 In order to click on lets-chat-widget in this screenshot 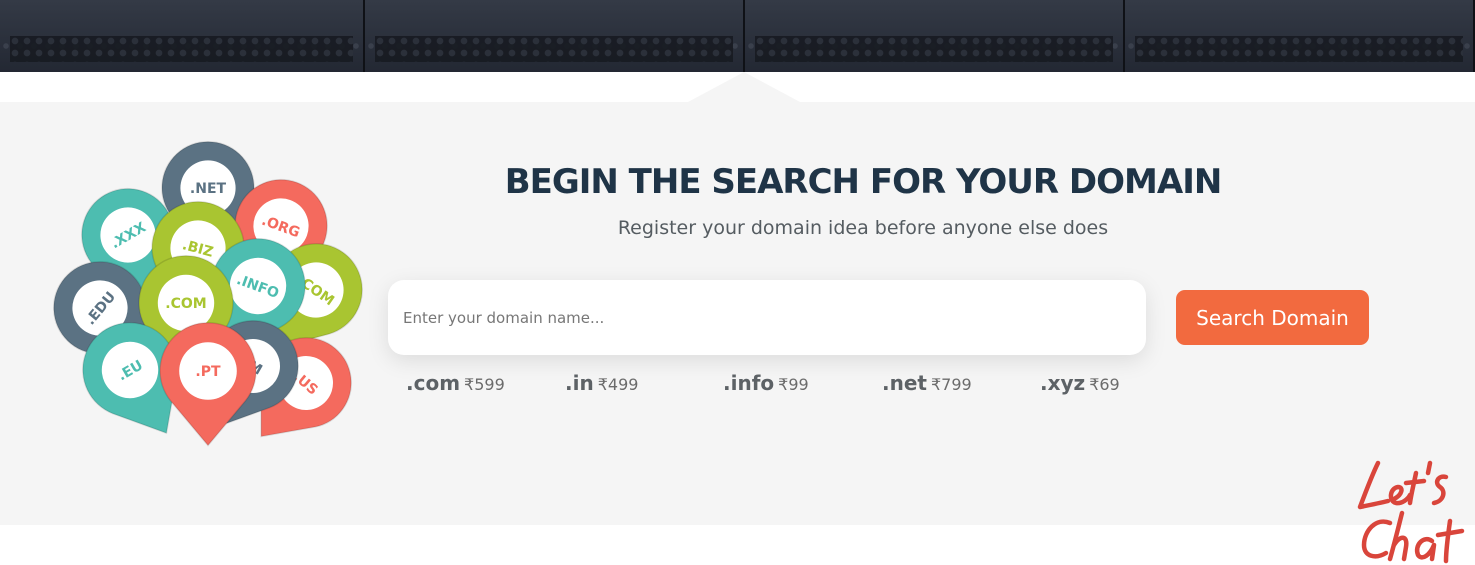, I will do `click(1412, 510)`.